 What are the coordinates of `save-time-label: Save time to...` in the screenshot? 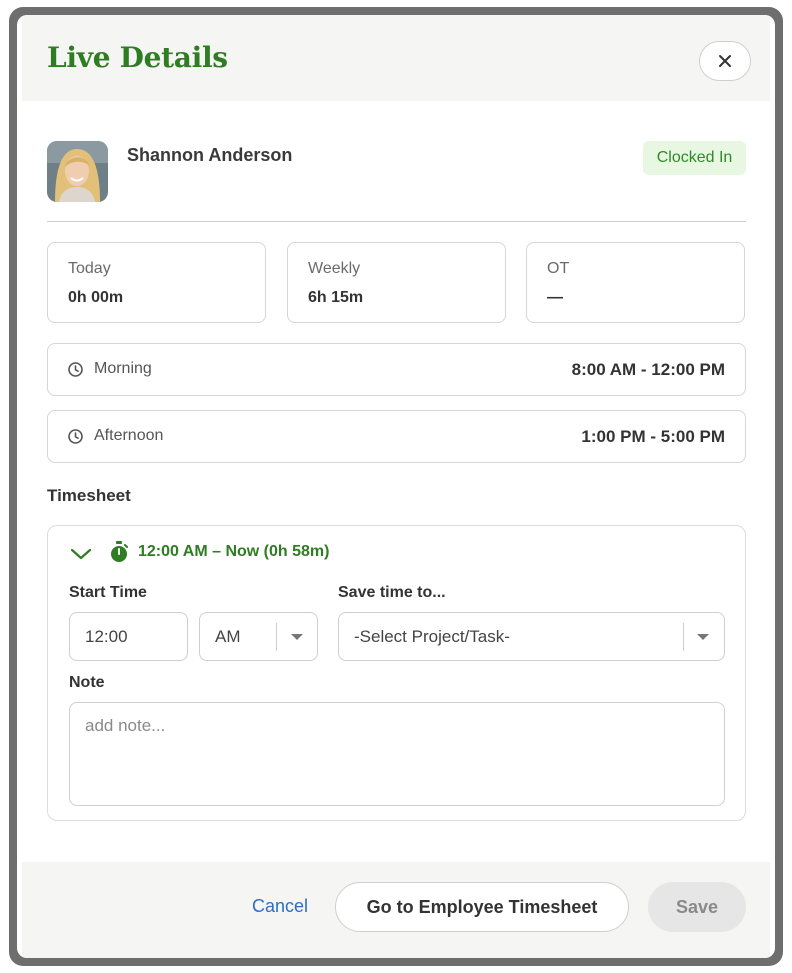 It's located at (392, 592).